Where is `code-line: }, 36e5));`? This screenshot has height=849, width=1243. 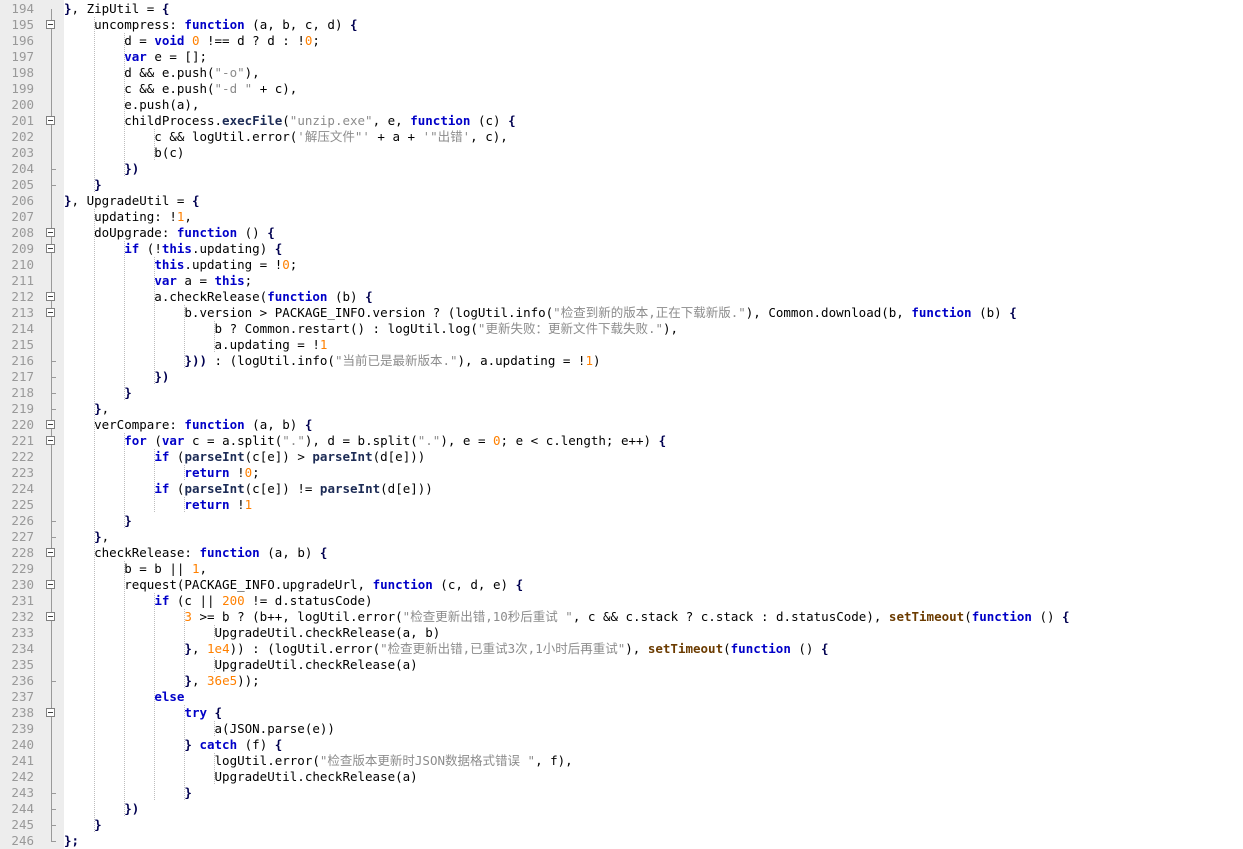 code-line: }, 36e5)); is located at coordinates (162, 681).